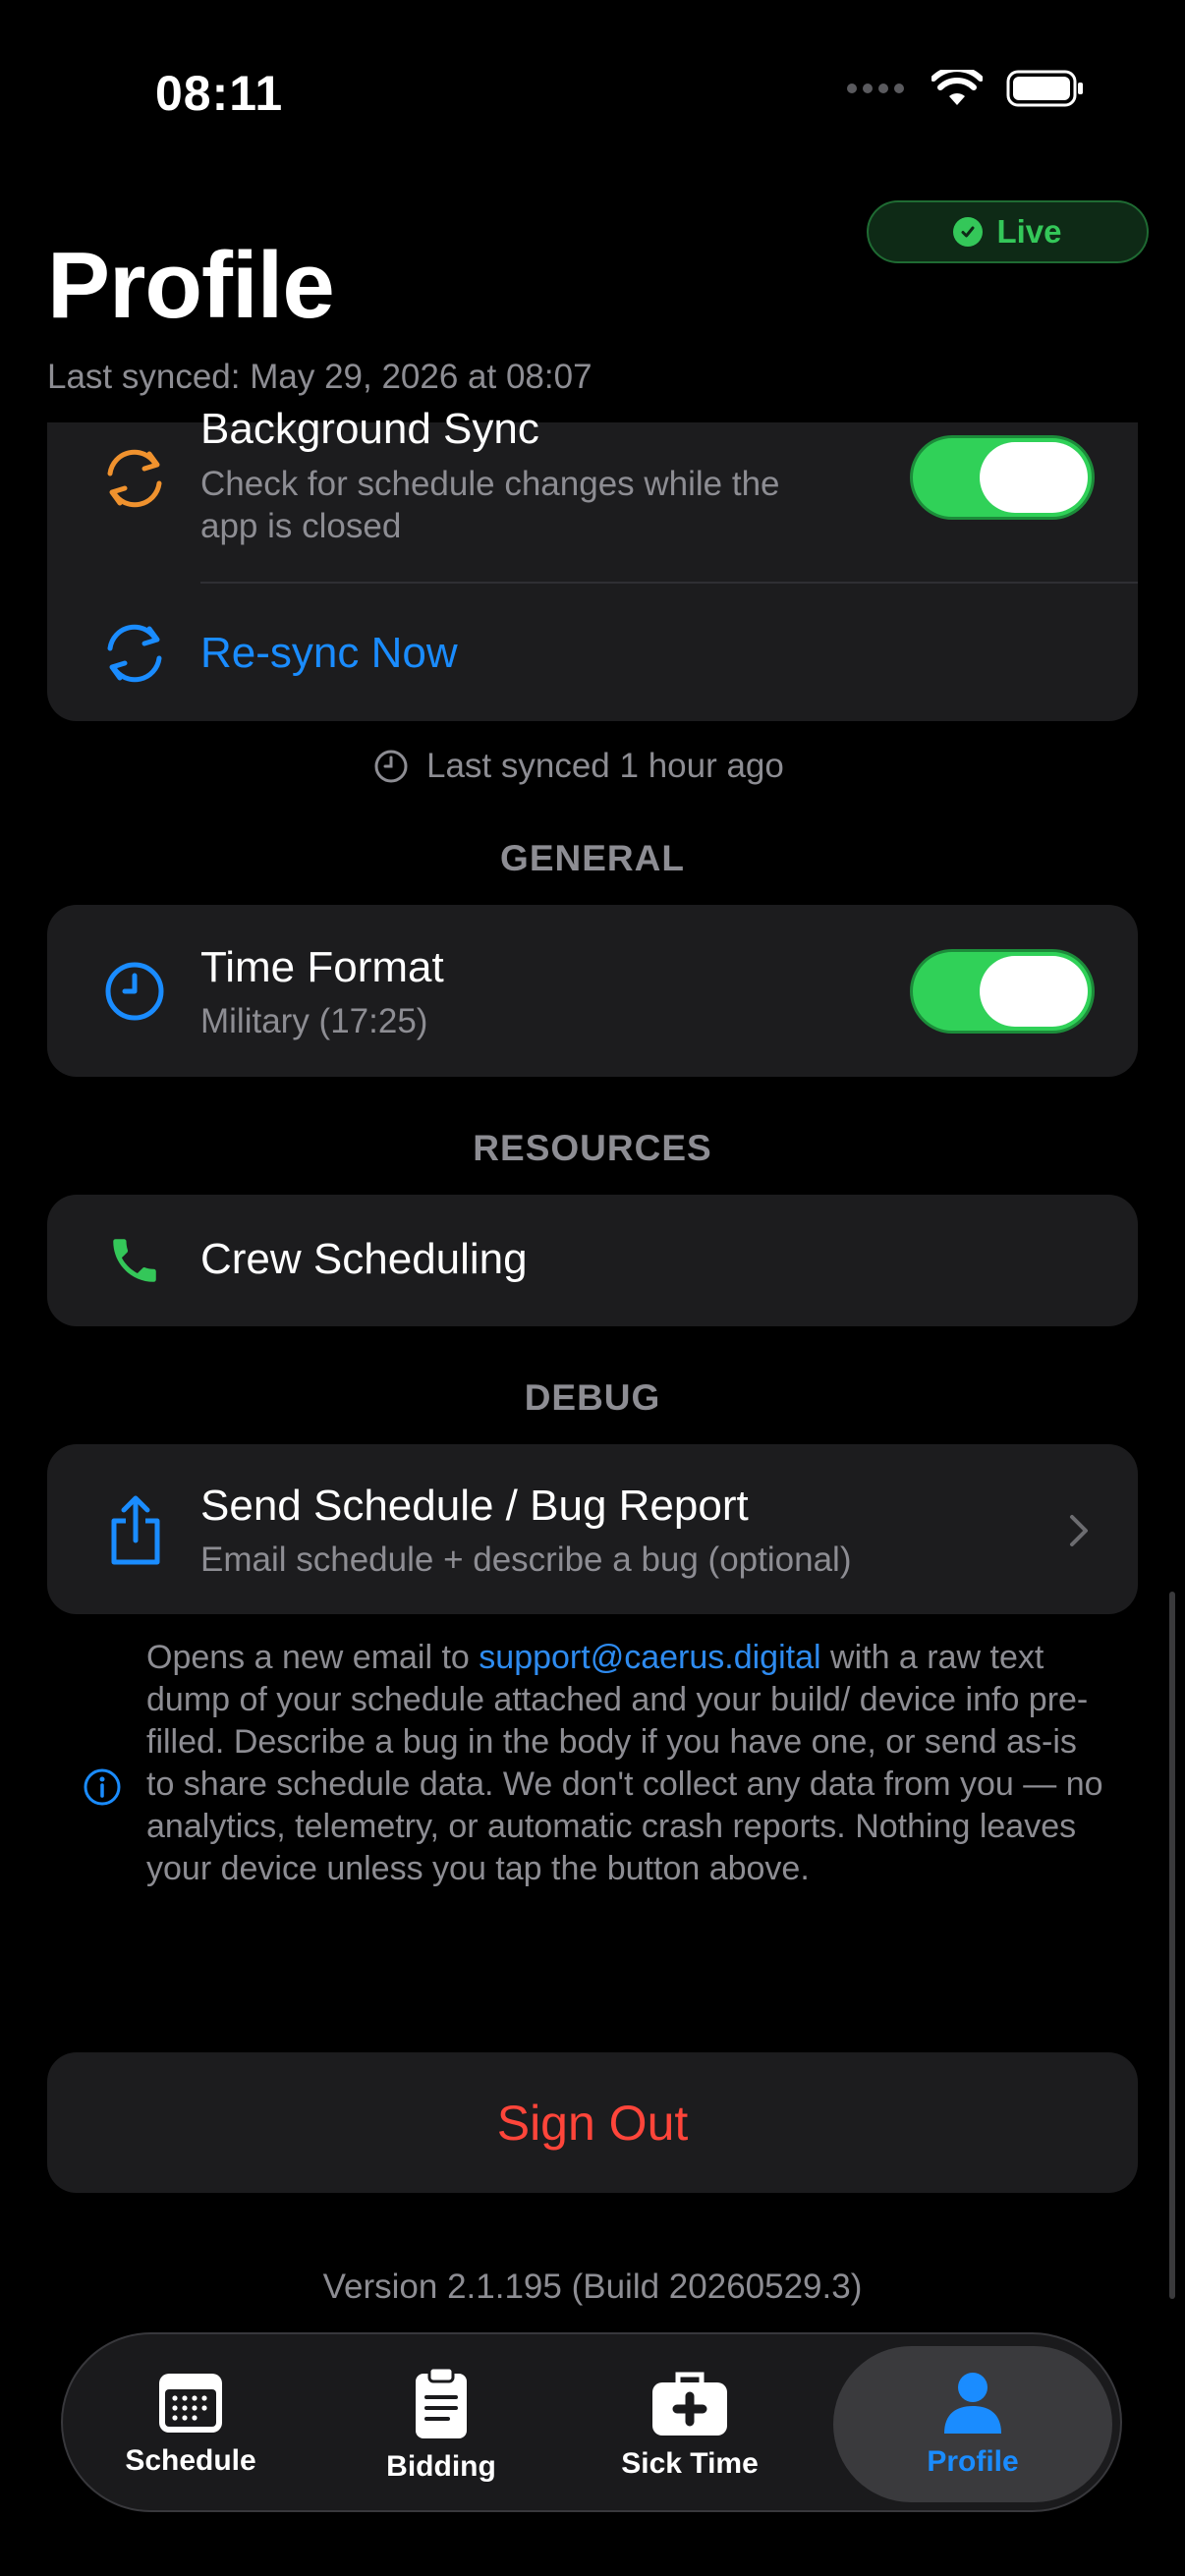 The width and height of the screenshot is (1185, 2576). What do you see at coordinates (329, 653) in the screenshot?
I see `resync-now-button: Re-sync Now` at bounding box center [329, 653].